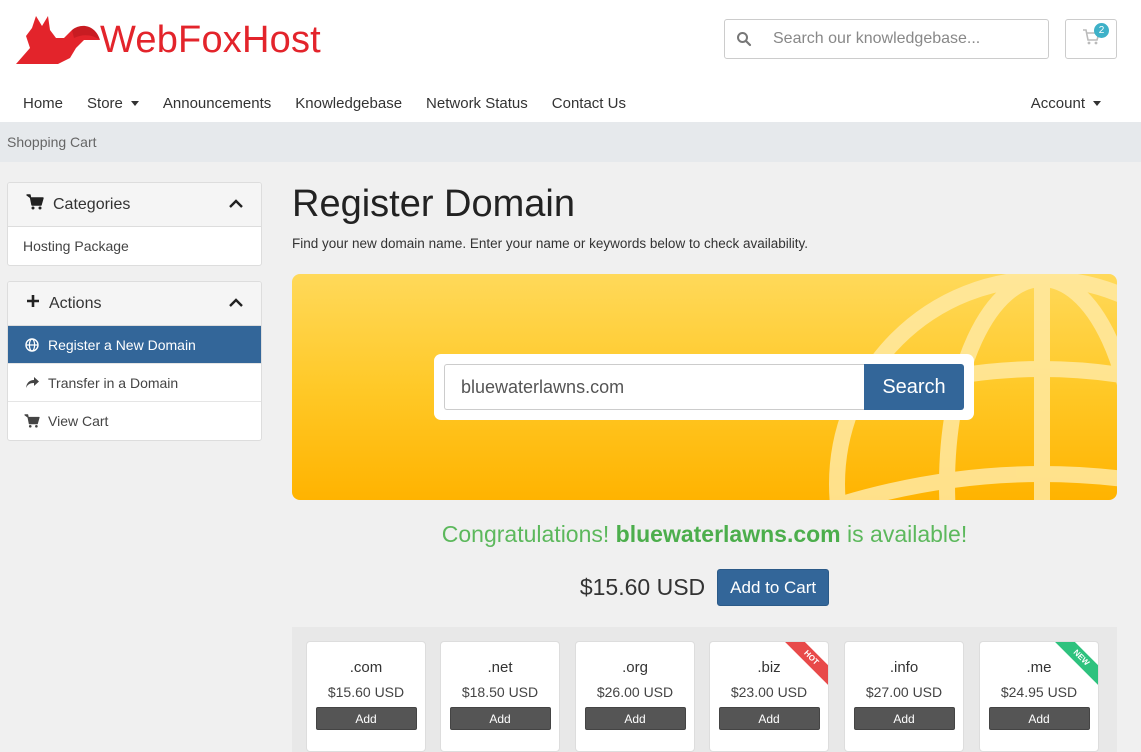 Image resolution: width=1141 pixels, height=752 pixels. Describe the element at coordinates (1039, 692) in the screenshot. I see `tld-price: $24.95 USD` at that location.